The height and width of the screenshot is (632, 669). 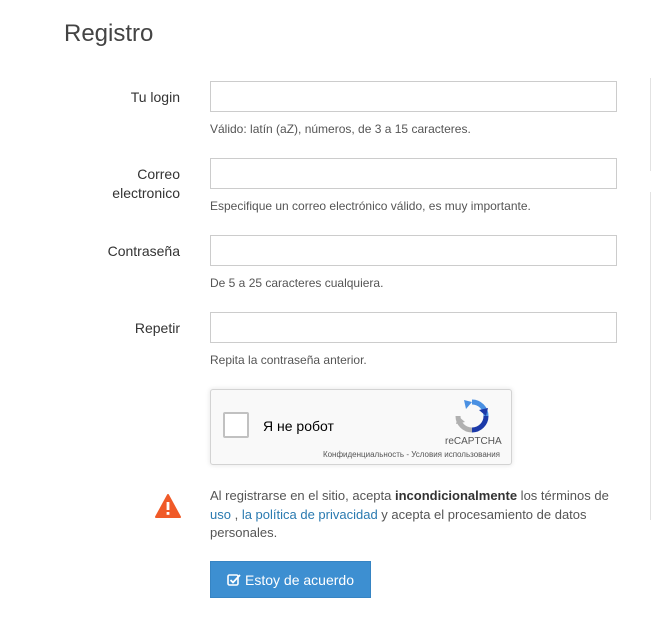 I want to click on password-label: Contraseña, so click(x=143, y=251).